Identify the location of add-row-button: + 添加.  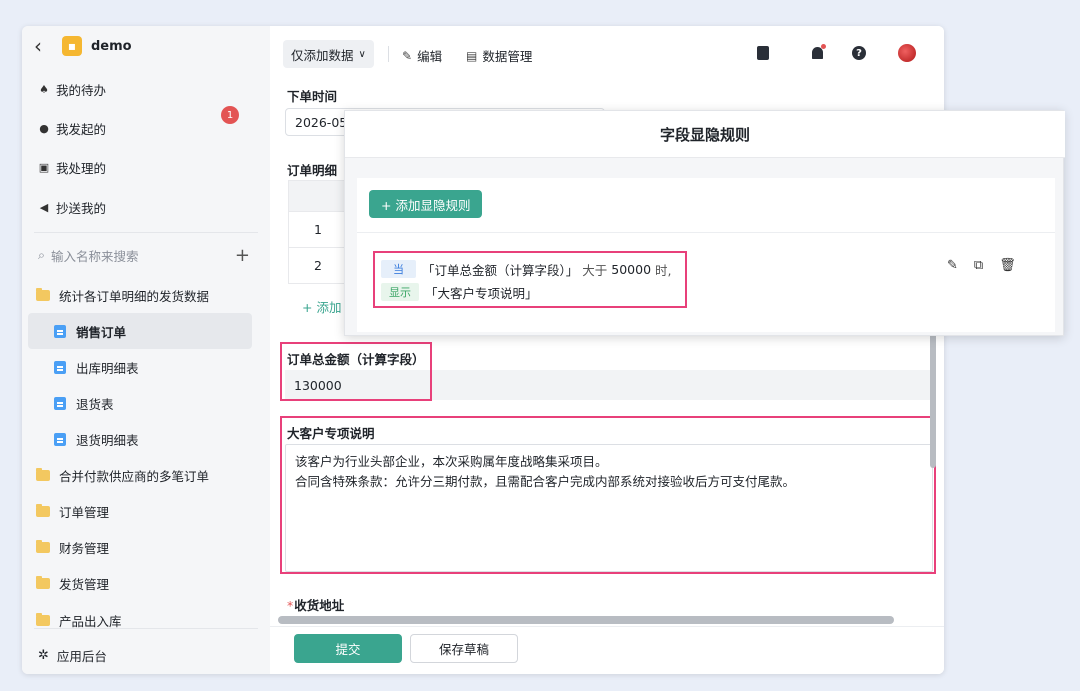
(321, 306).